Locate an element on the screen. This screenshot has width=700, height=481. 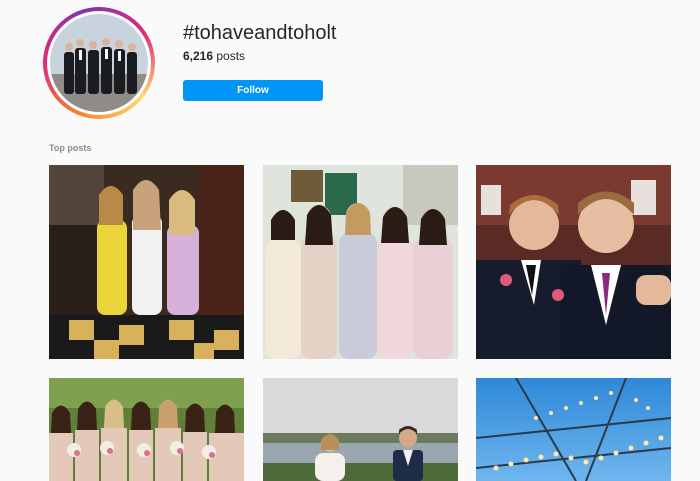
posts-count: 6,216 posts is located at coordinates (214, 56).